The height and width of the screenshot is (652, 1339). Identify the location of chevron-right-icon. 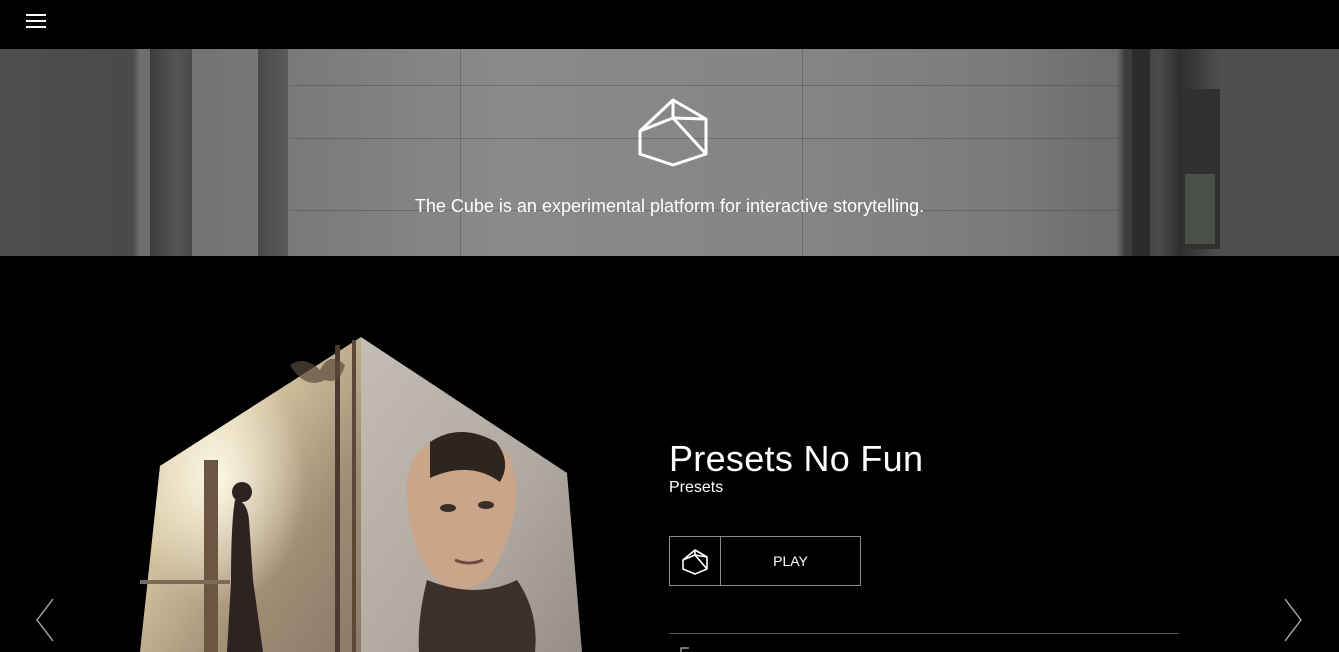
(1293, 620).